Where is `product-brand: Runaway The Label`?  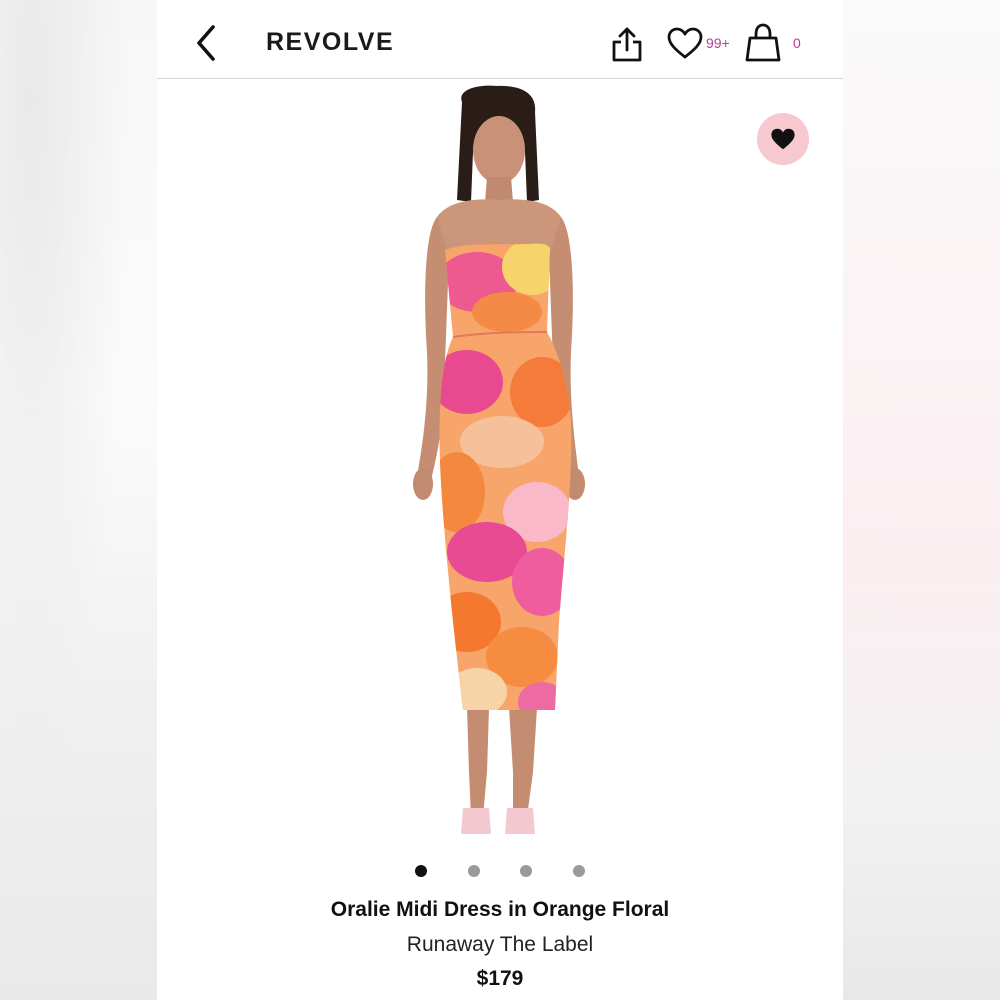
product-brand: Runaway The Label is located at coordinates (500, 945).